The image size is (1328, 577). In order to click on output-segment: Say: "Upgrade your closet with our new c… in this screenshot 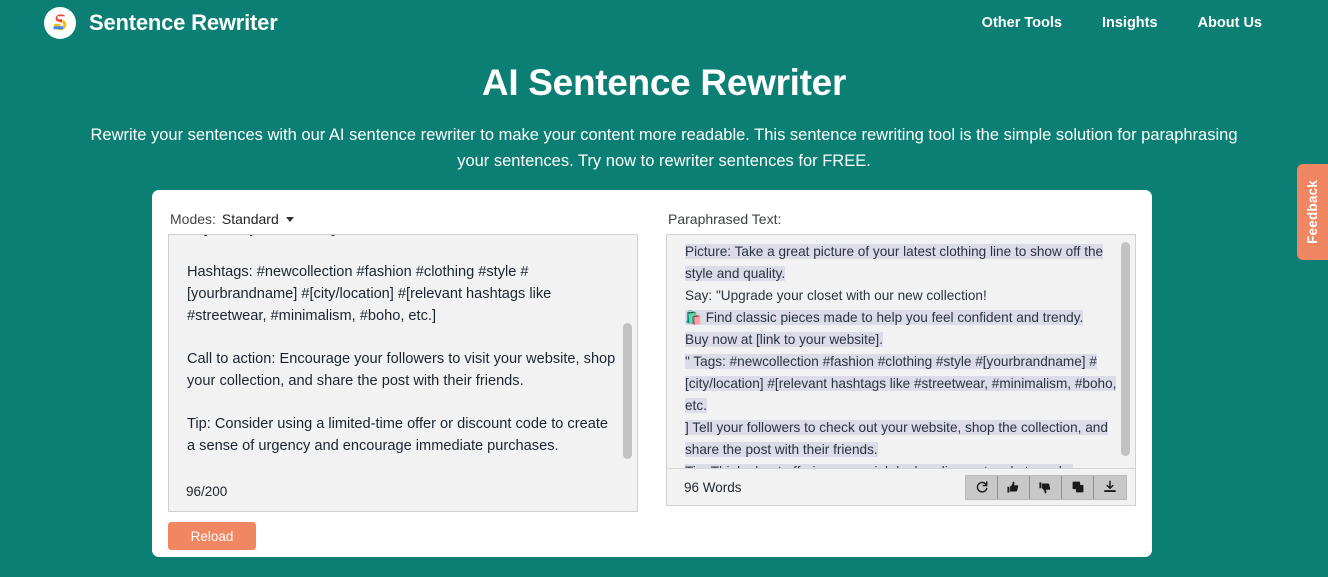, I will do `click(901, 296)`.